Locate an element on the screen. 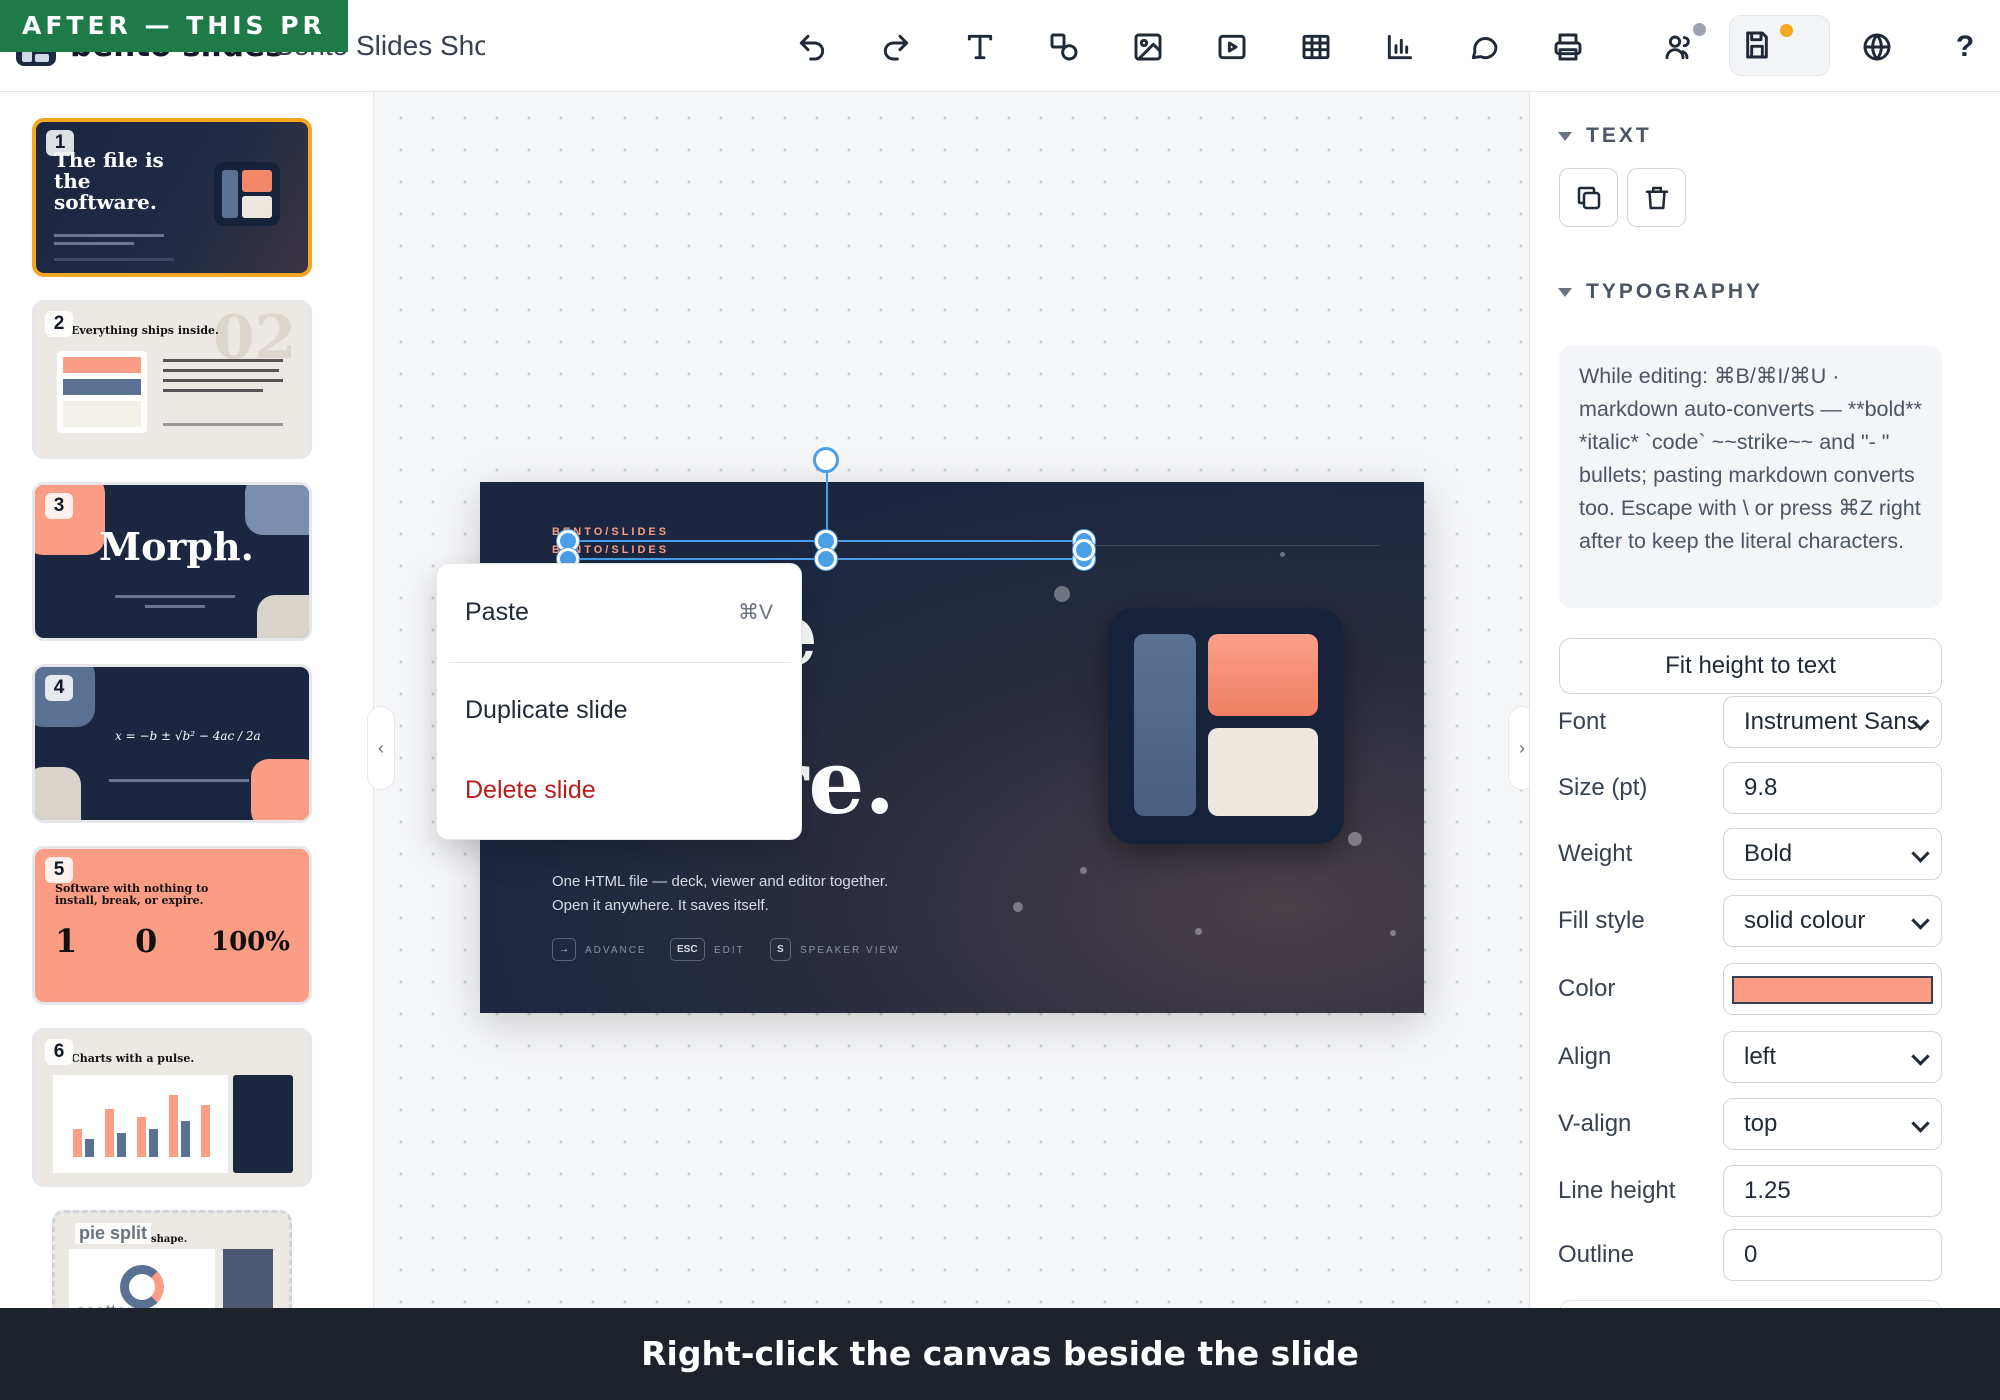 This screenshot has width=2000, height=1400. align-select: left is located at coordinates (1832, 1057).